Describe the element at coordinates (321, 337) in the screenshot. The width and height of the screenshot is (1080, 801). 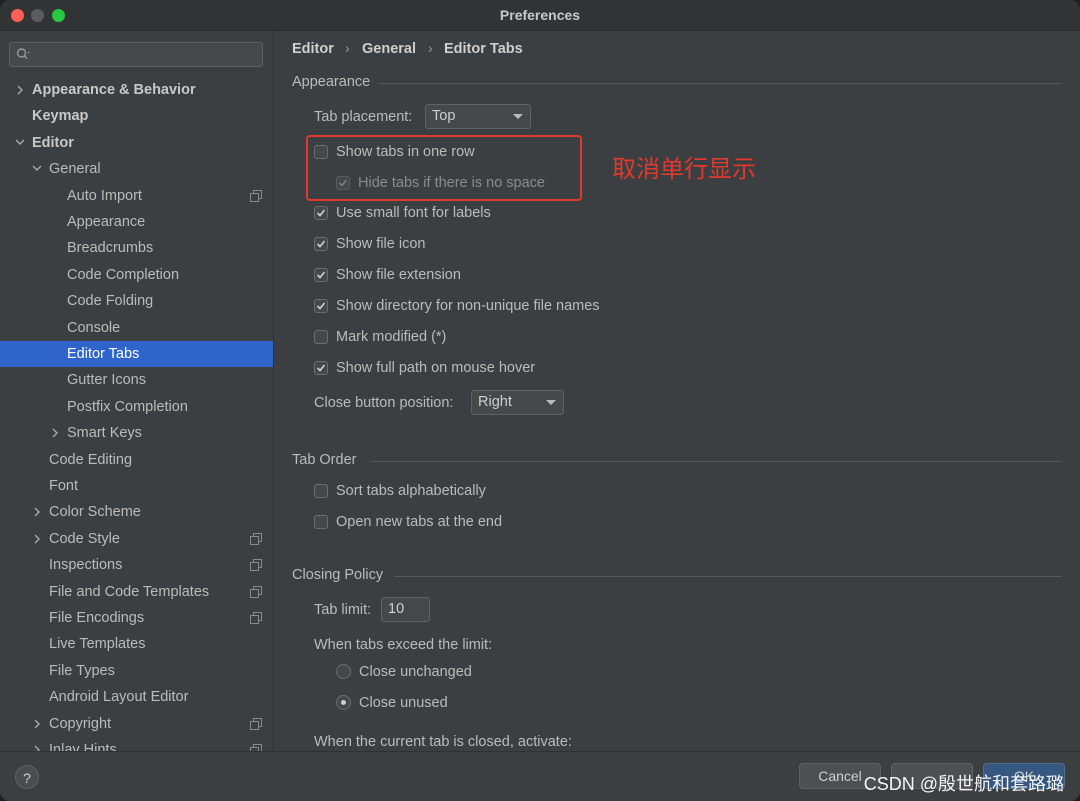
I see `mark-modified-checkbox` at that location.